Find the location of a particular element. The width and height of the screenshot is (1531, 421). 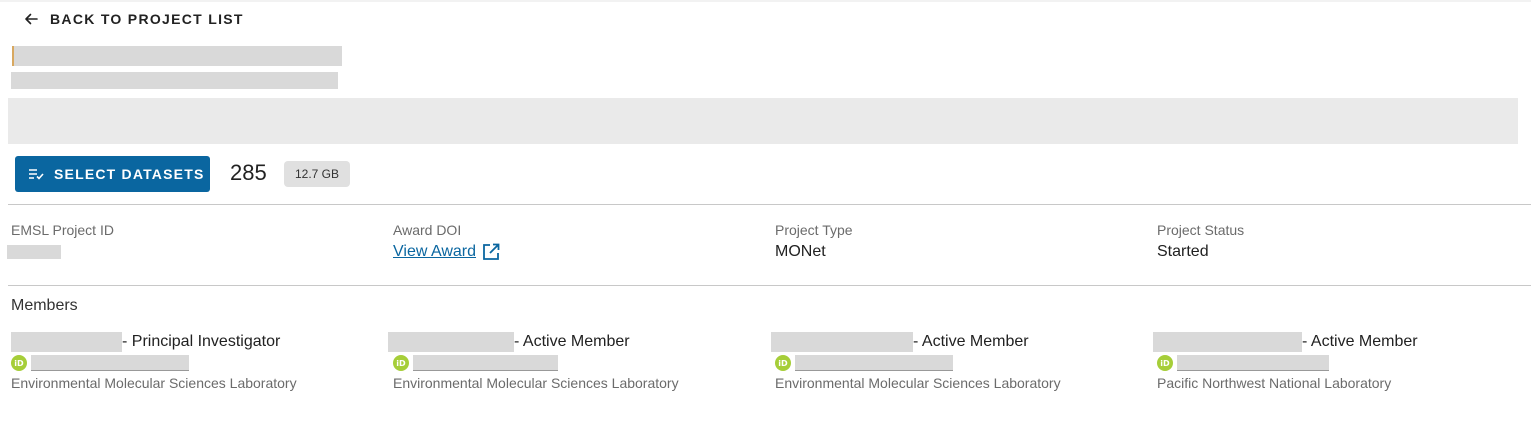

checklist-icon is located at coordinates (36, 174).